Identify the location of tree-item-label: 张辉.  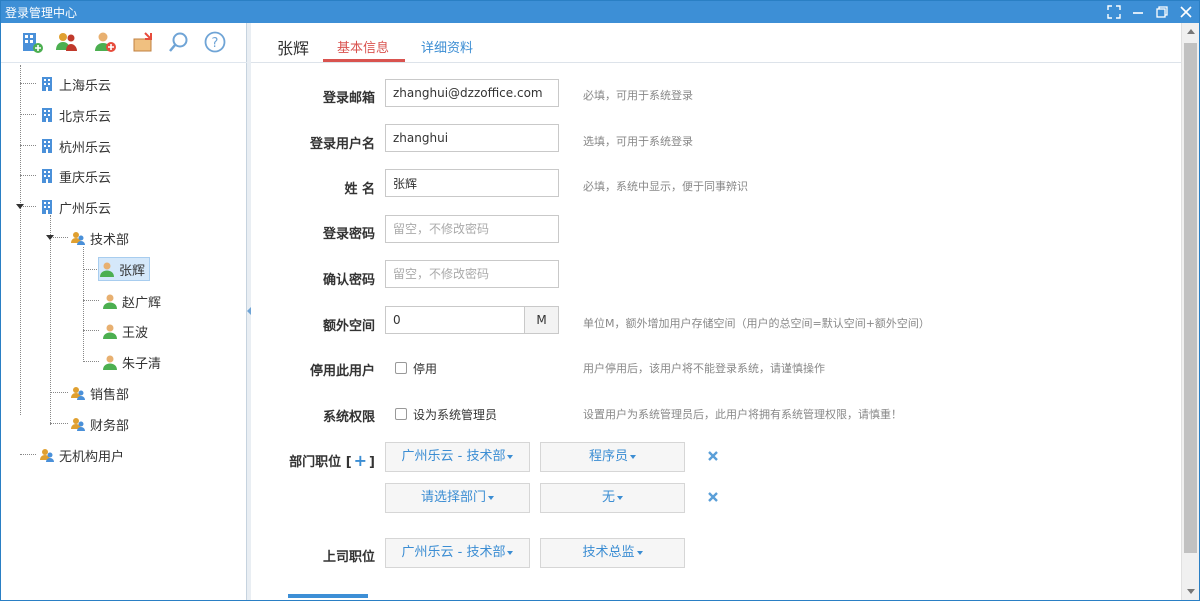
(132, 271).